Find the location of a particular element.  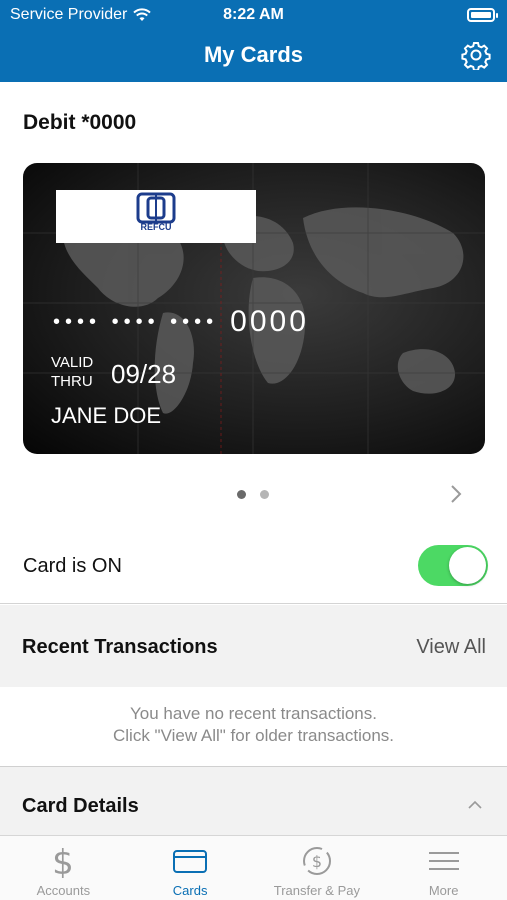

tab-transfer-pay-label: Transfer & Pay is located at coordinates (316, 890).